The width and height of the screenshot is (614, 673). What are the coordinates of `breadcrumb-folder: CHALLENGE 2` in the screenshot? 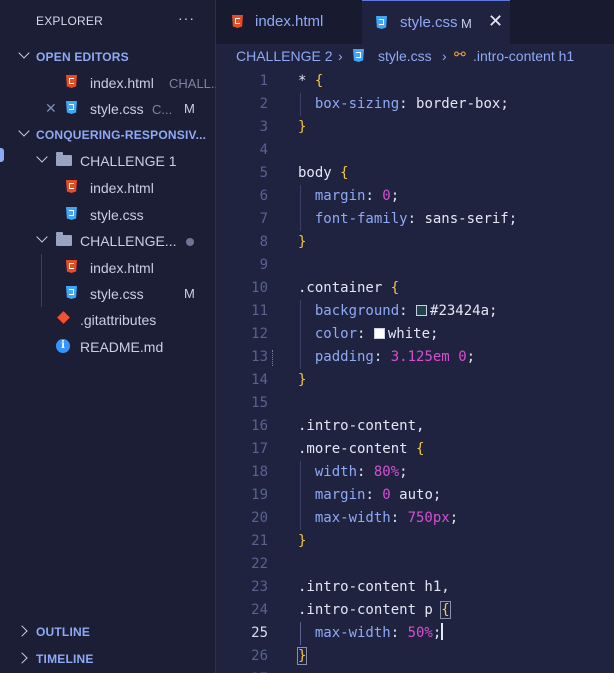 It's located at (284, 56).